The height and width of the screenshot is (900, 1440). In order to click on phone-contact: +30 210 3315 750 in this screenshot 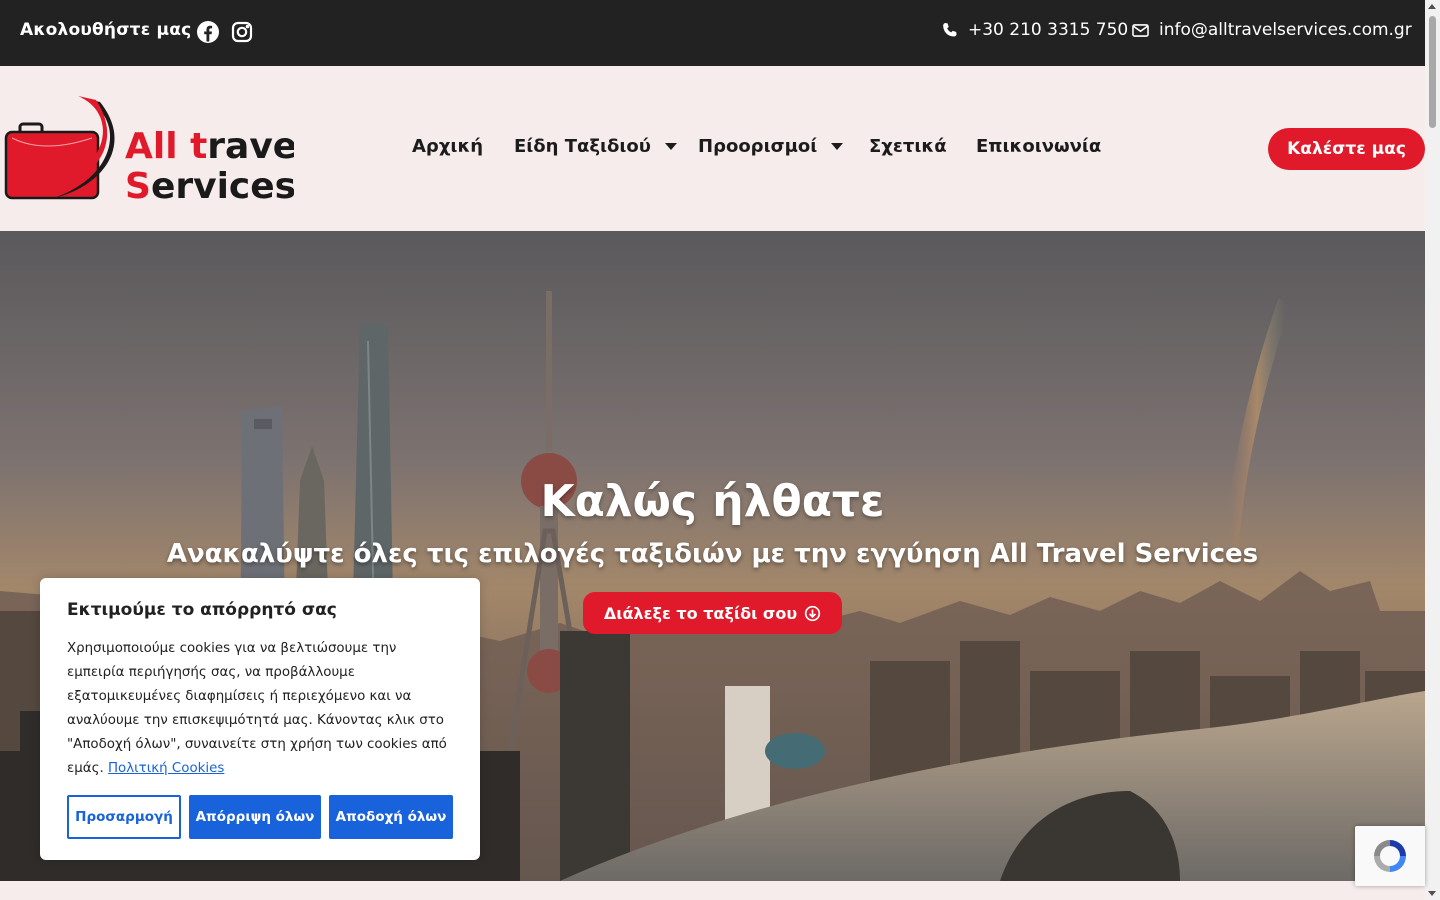, I will do `click(1034, 30)`.